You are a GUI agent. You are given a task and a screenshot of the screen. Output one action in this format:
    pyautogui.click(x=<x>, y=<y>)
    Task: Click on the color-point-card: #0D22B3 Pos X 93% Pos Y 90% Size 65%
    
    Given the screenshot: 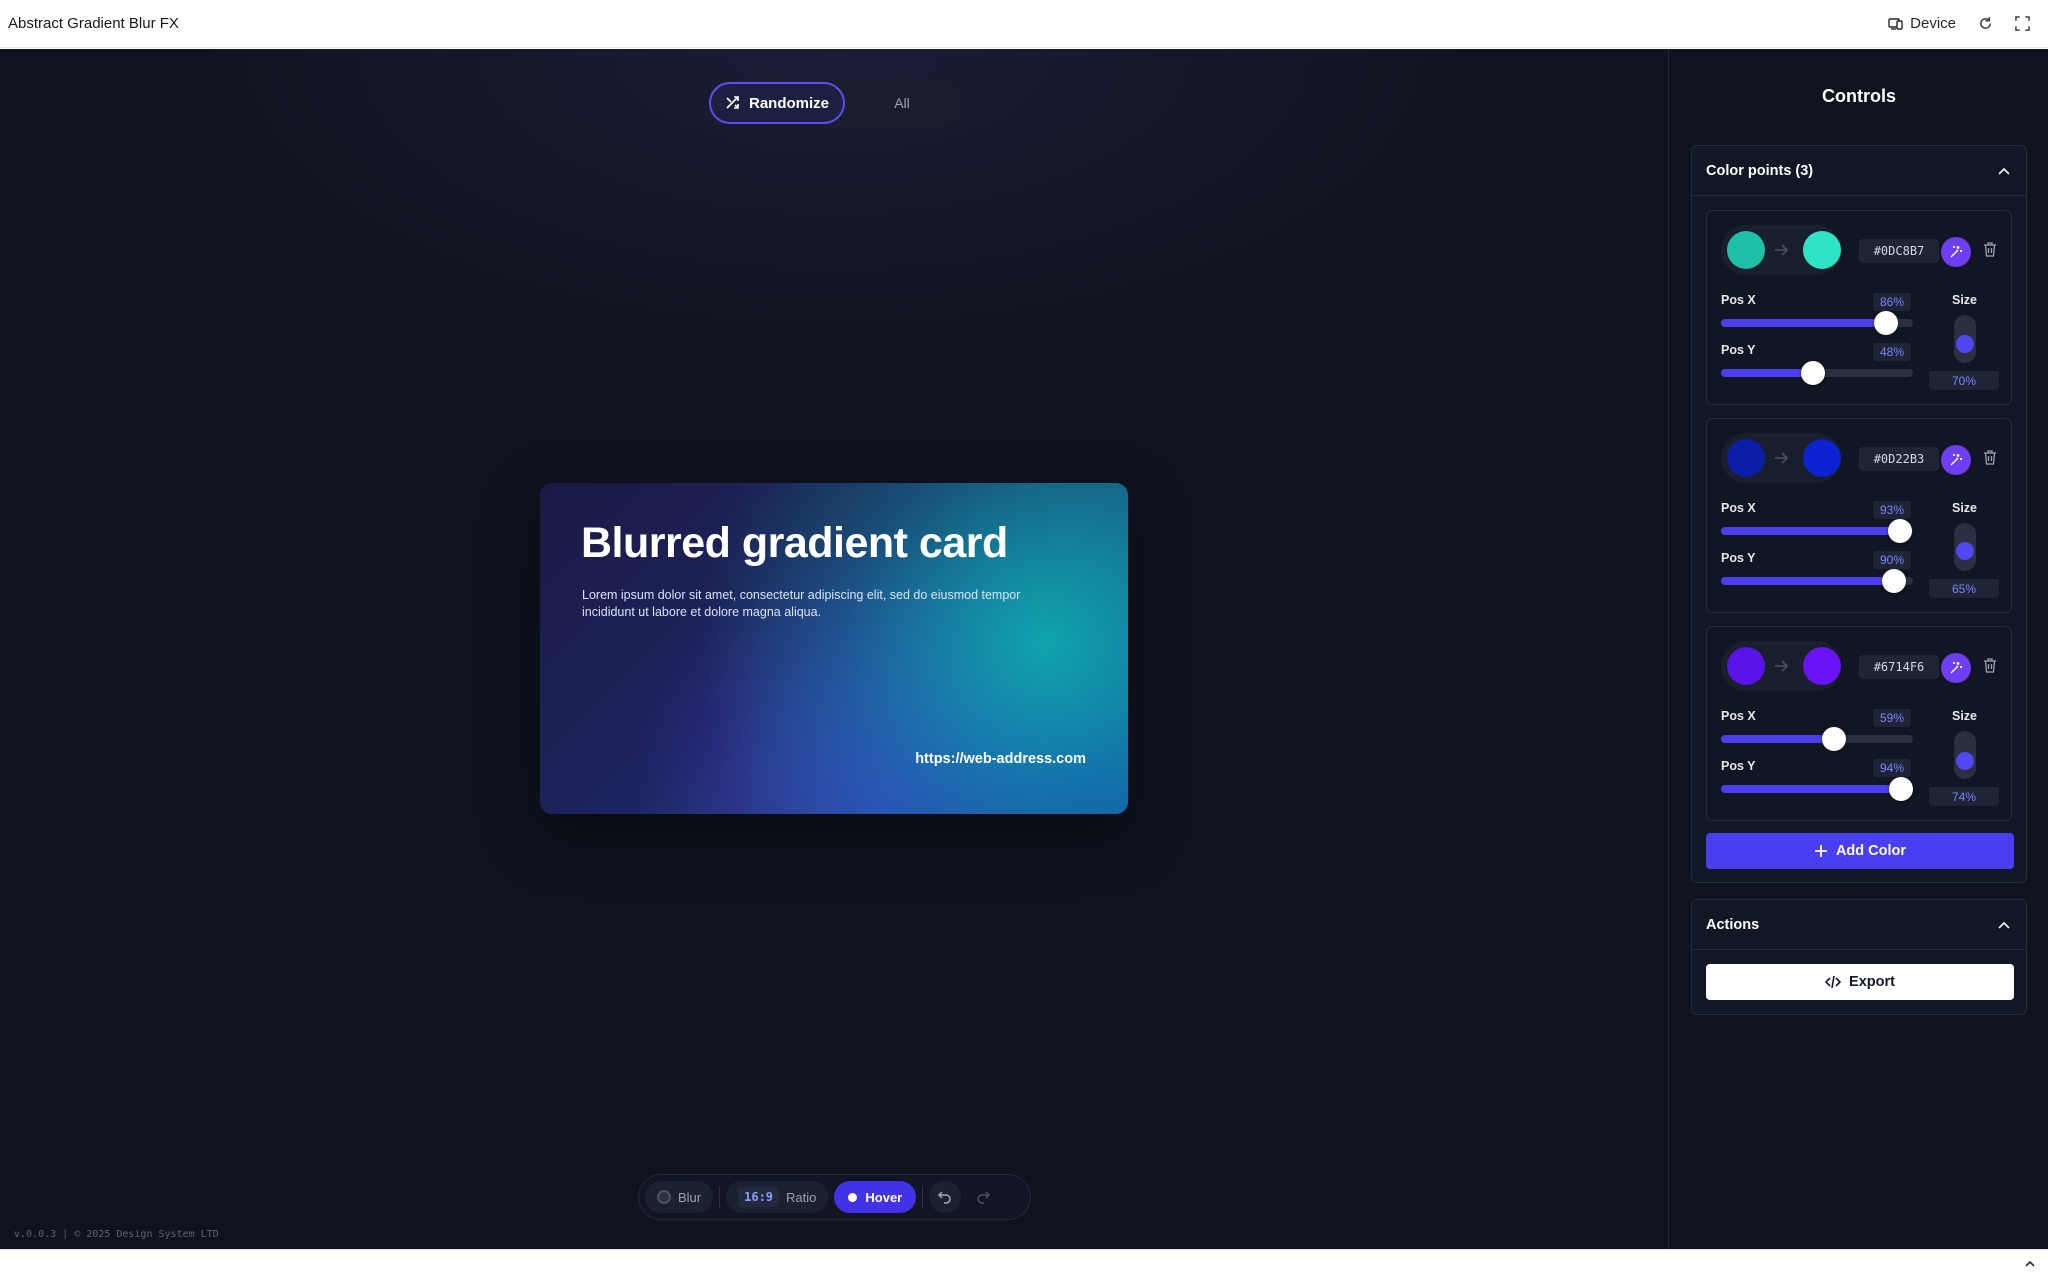 What is the action you would take?
    pyautogui.click(x=1859, y=515)
    